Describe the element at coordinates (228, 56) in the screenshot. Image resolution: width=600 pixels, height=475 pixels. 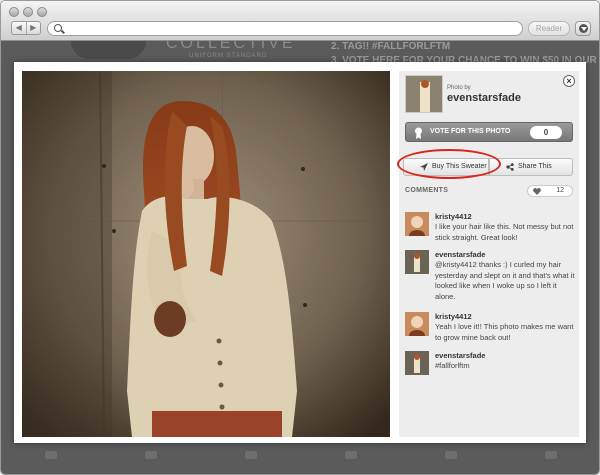
I see `site-brand-sub: UNIFORM STANDARD` at that location.